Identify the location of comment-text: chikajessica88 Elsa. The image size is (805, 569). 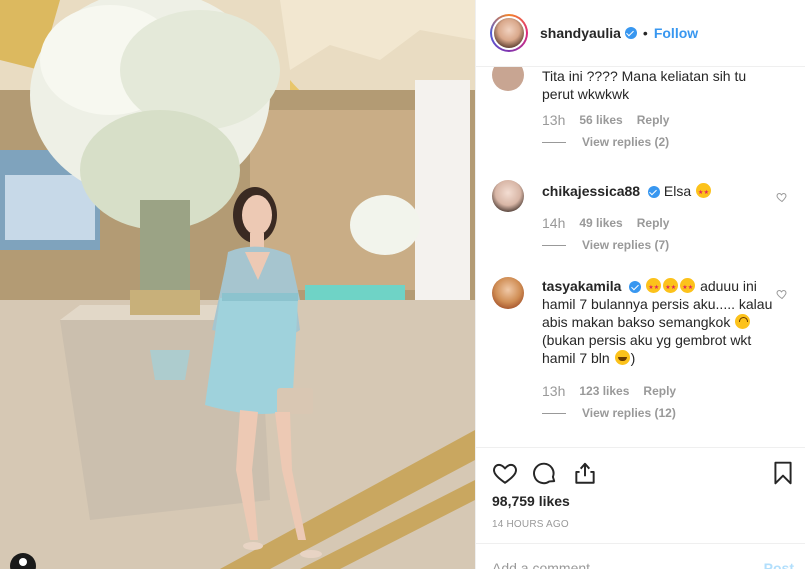
(659, 192).